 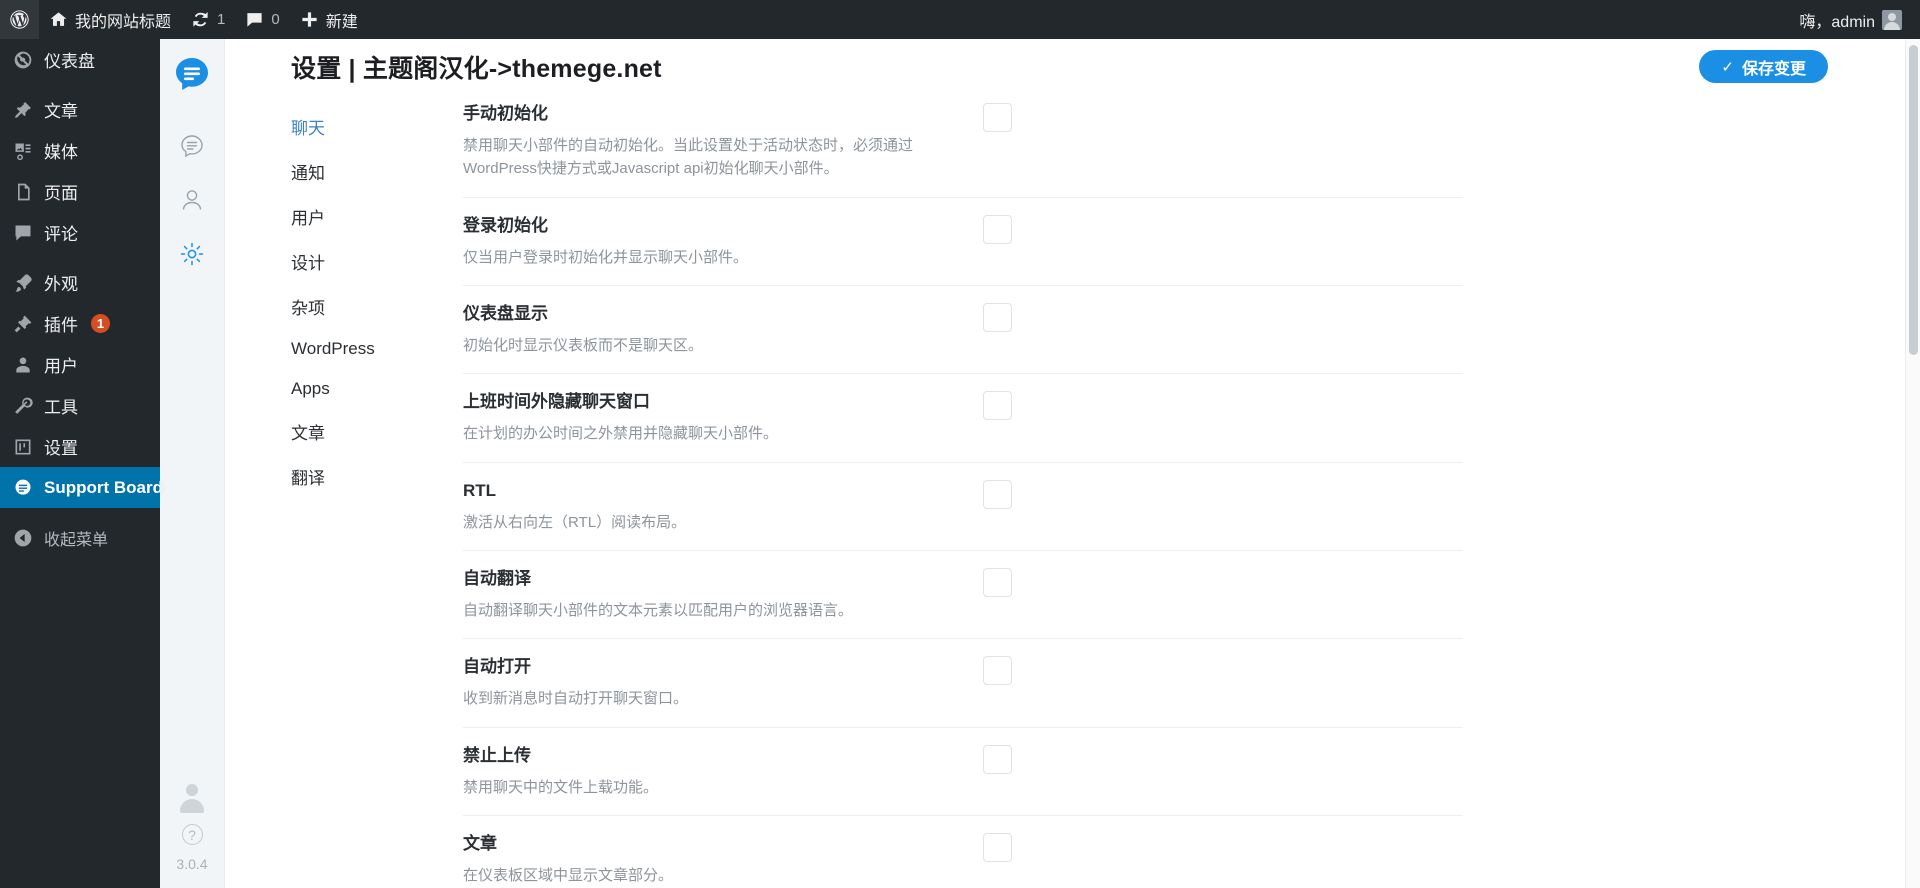 What do you see at coordinates (342, 431) in the screenshot?
I see `settings-nav-item-articles: 文章` at bounding box center [342, 431].